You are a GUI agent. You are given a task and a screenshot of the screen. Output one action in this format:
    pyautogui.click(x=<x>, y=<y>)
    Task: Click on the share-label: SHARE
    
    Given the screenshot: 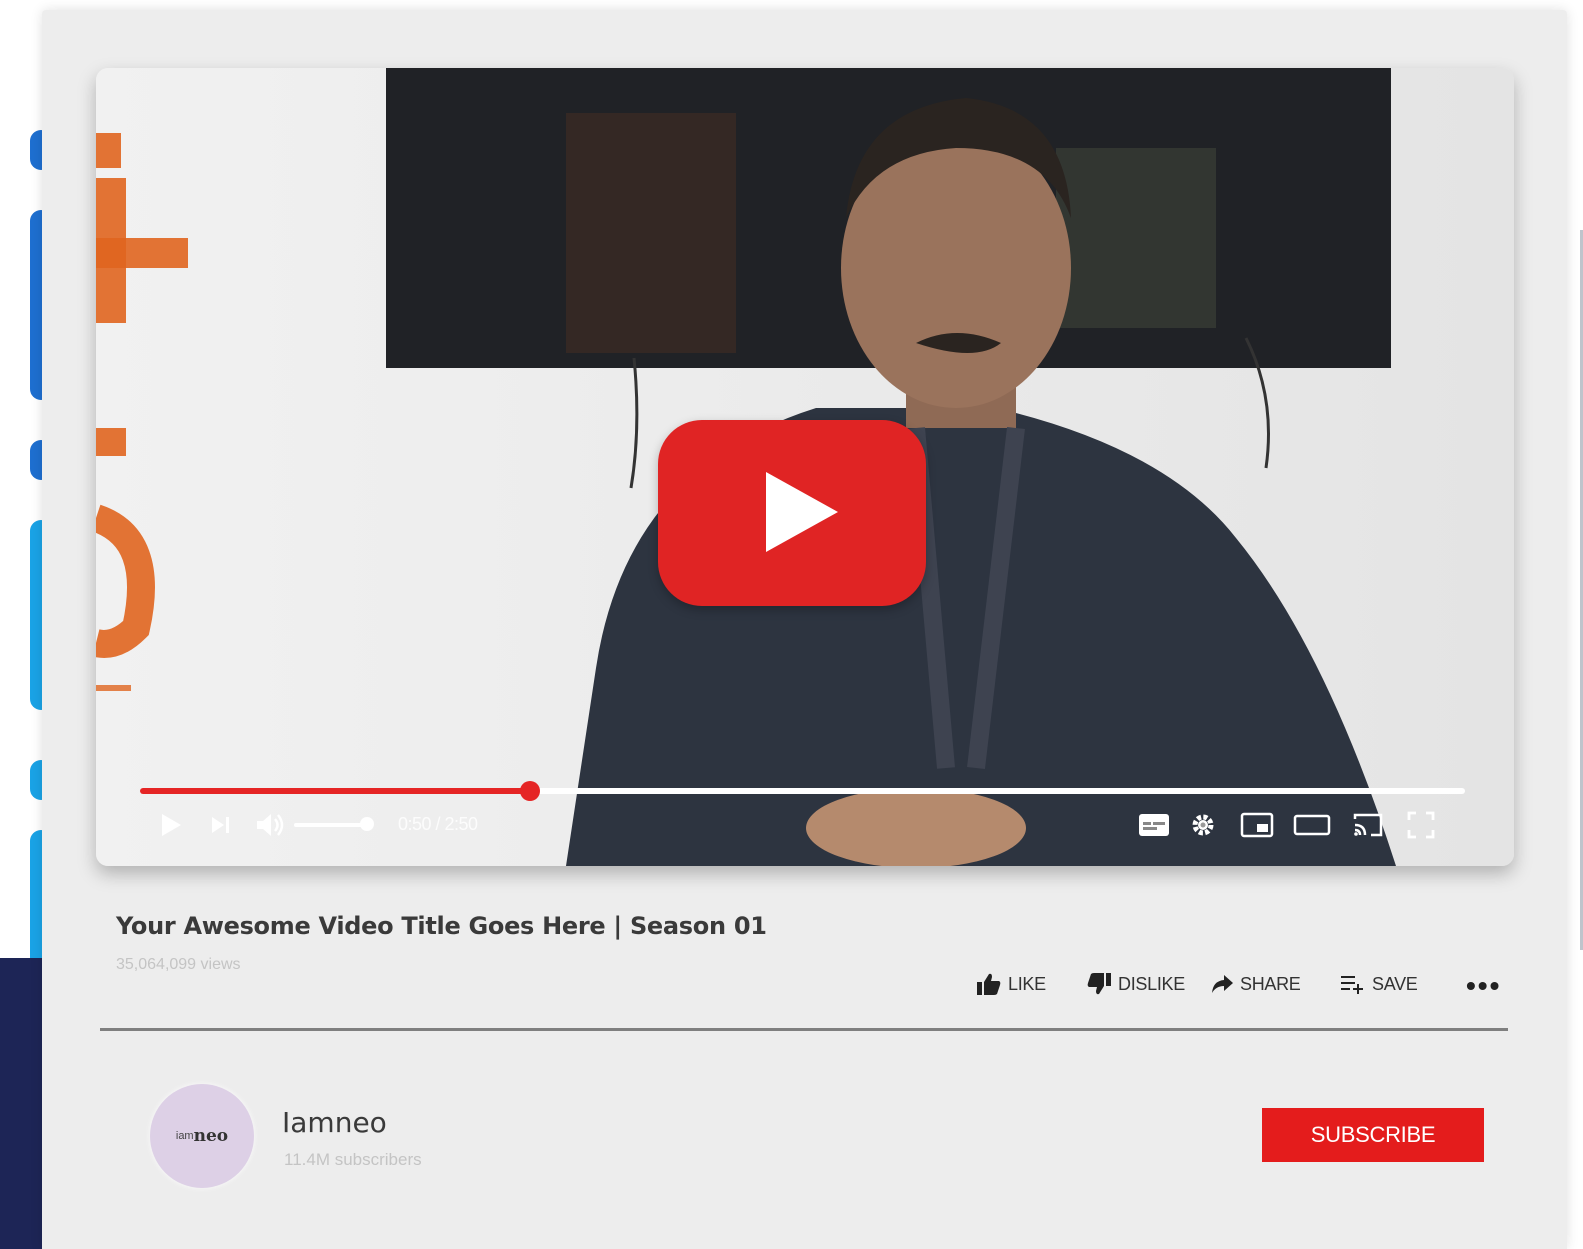 What is the action you would take?
    pyautogui.click(x=1270, y=983)
    